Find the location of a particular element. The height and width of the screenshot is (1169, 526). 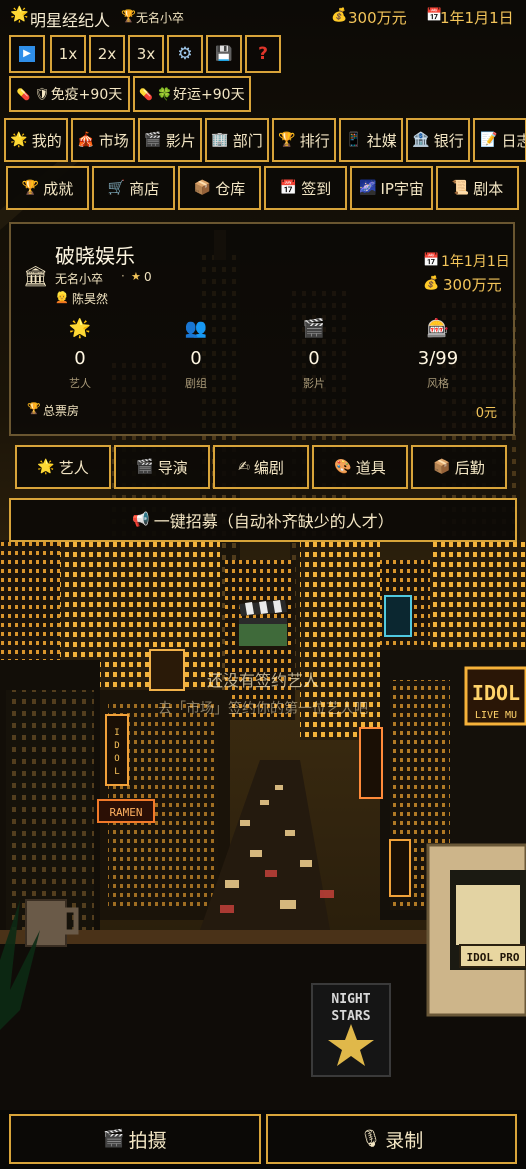

dept-artists-button: 🌟 艺人 is located at coordinates (63, 467).